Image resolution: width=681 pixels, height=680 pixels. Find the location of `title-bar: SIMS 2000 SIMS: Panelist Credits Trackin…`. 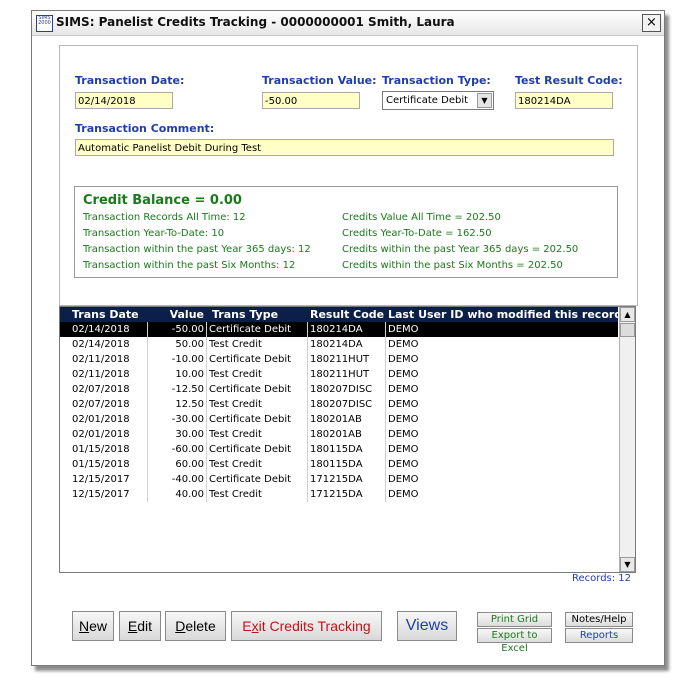

title-bar: SIMS 2000 SIMS: Panelist Credits Trackin… is located at coordinates (348, 23).